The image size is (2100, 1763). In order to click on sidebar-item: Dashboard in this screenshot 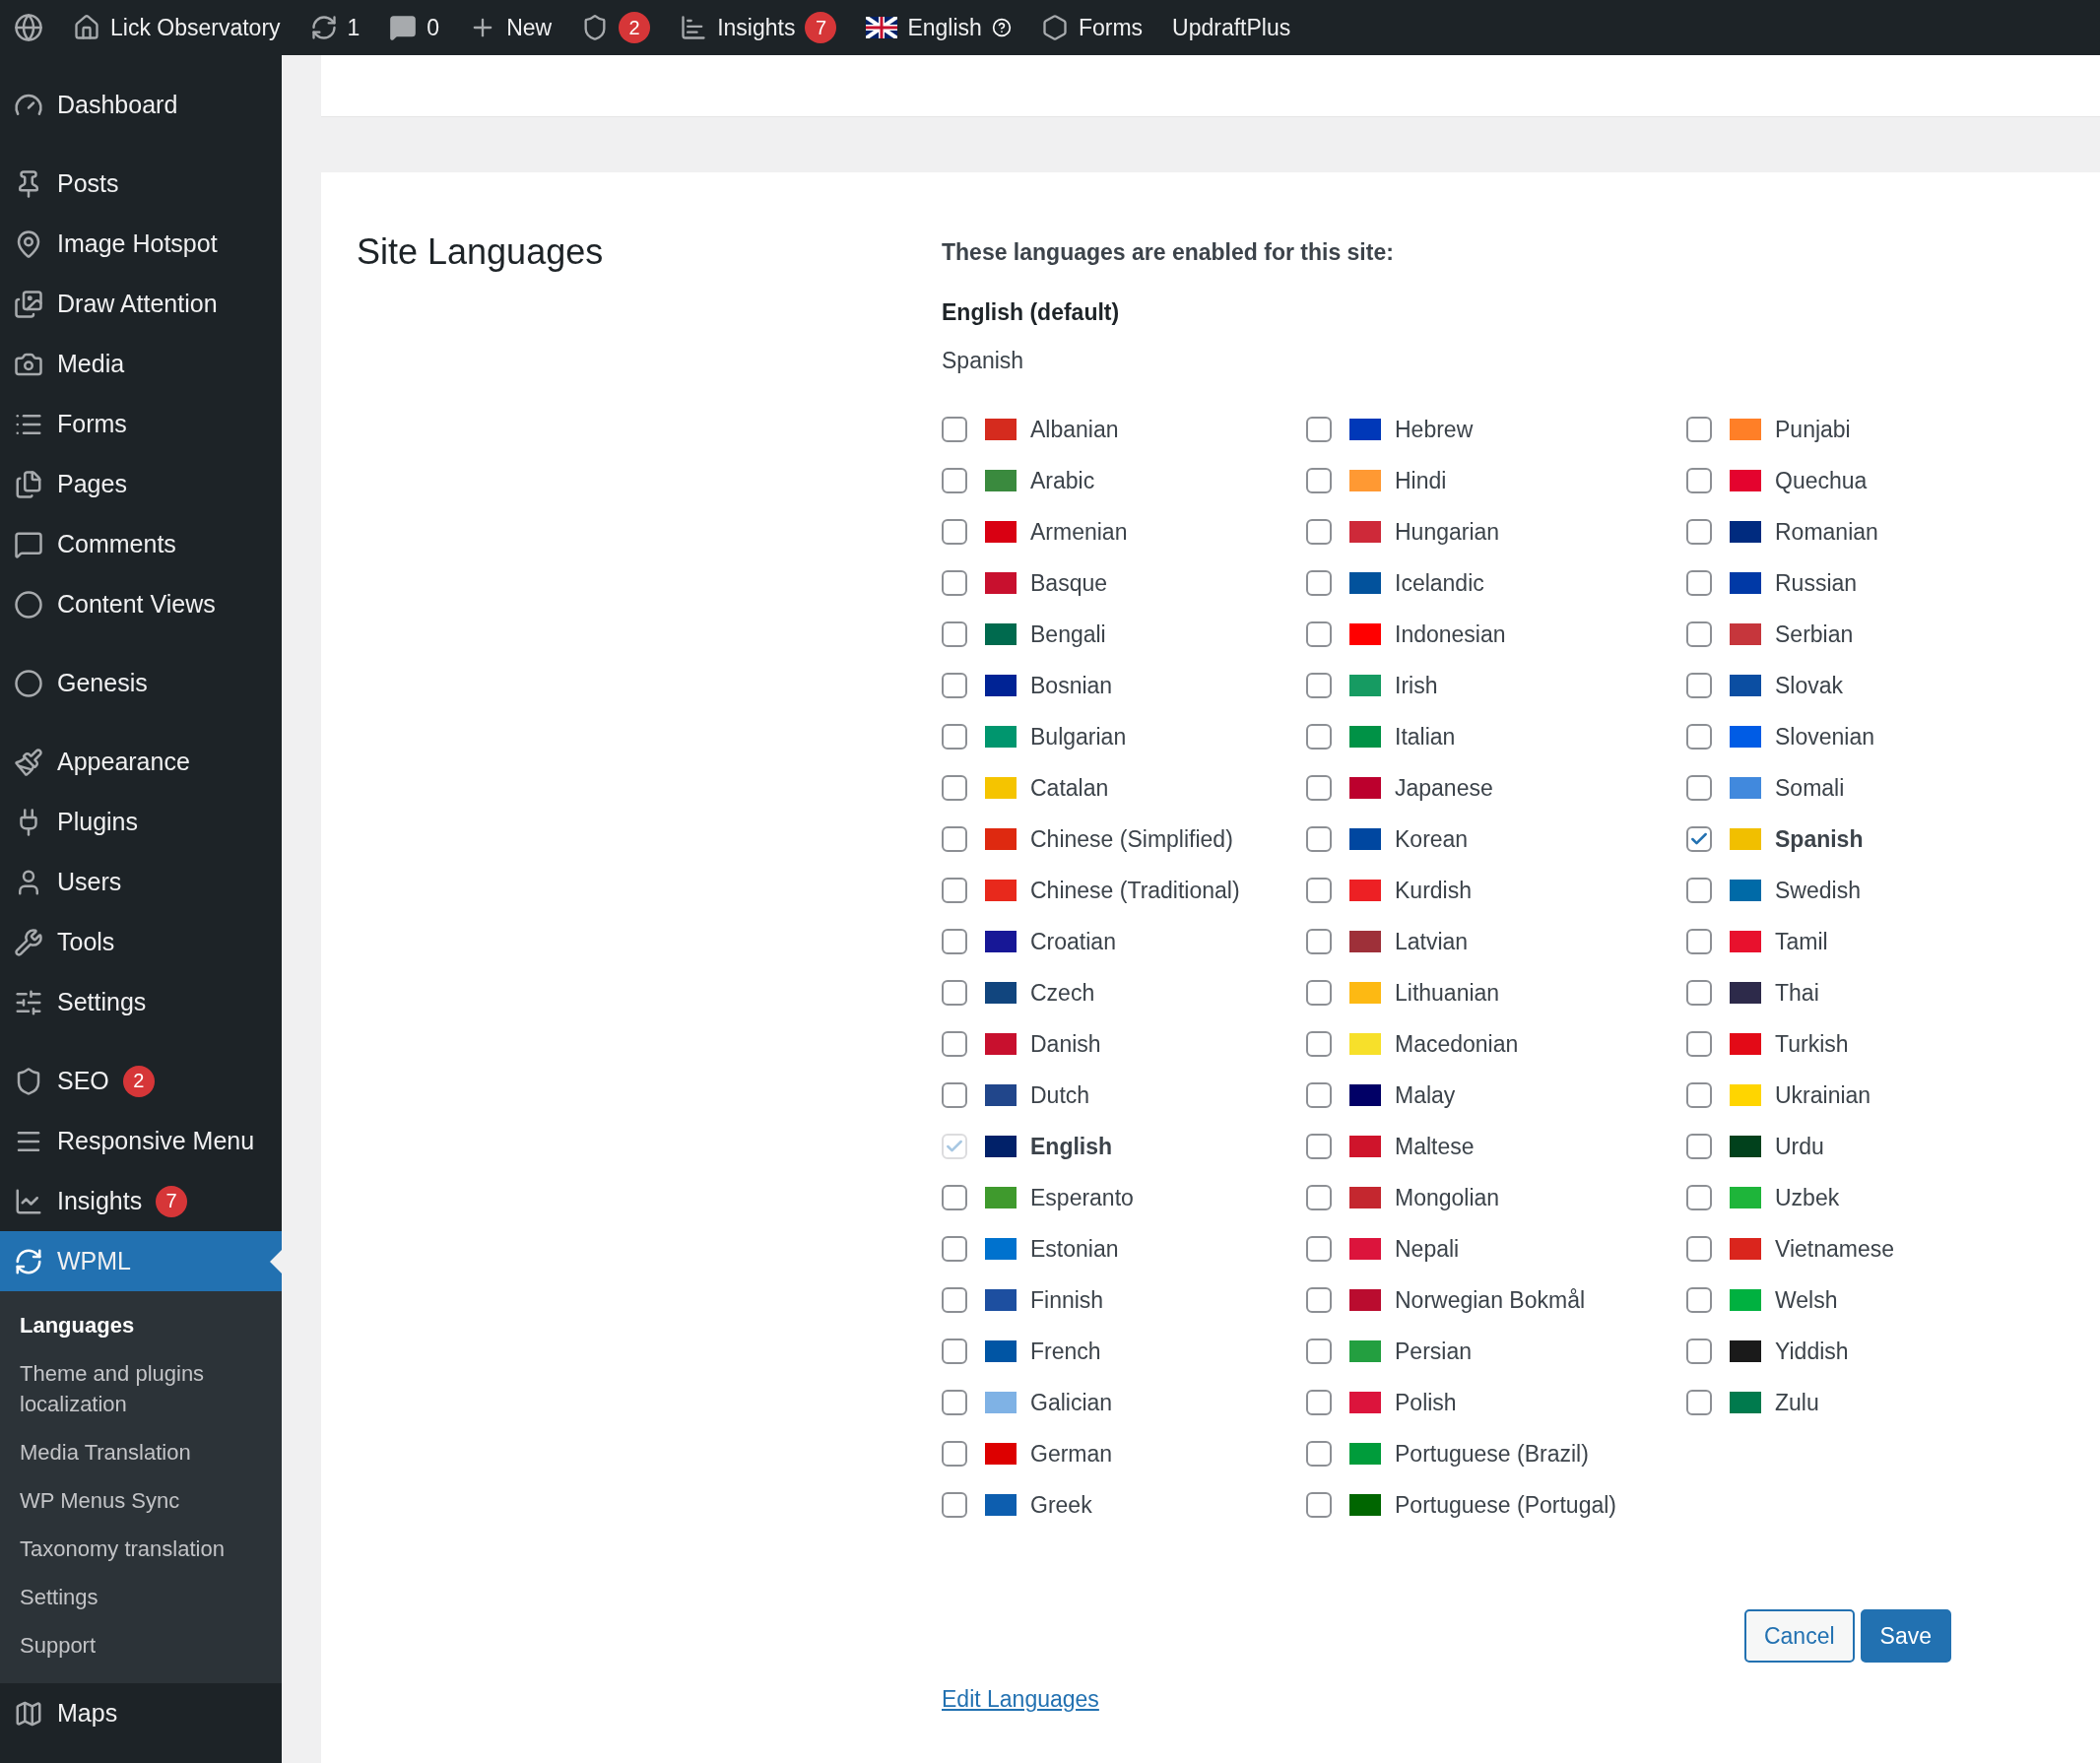, I will do `click(141, 105)`.